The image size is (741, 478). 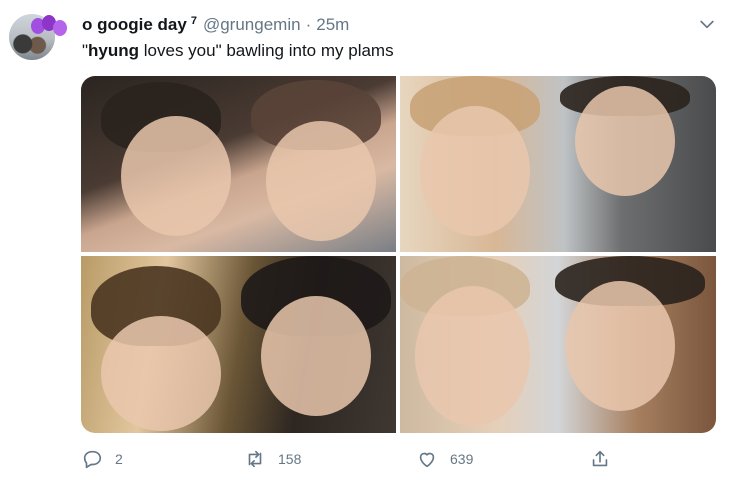 I want to click on action-bar: 2 158 639, so click(x=401, y=459).